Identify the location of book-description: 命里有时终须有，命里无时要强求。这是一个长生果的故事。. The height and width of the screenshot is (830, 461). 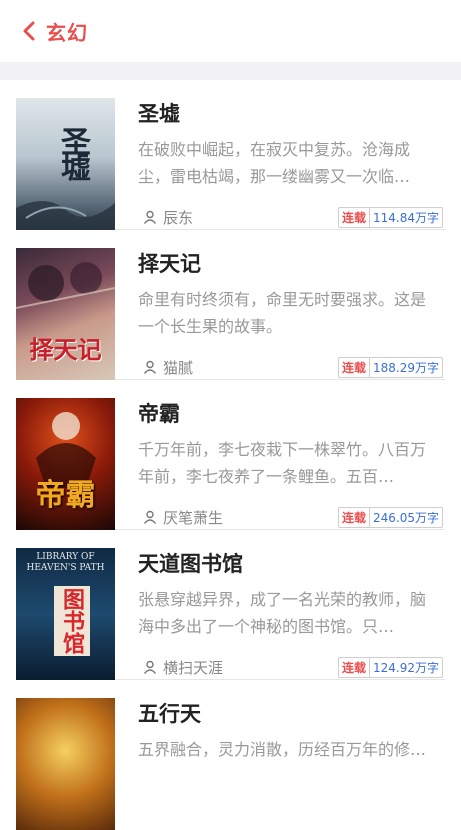
(282, 313).